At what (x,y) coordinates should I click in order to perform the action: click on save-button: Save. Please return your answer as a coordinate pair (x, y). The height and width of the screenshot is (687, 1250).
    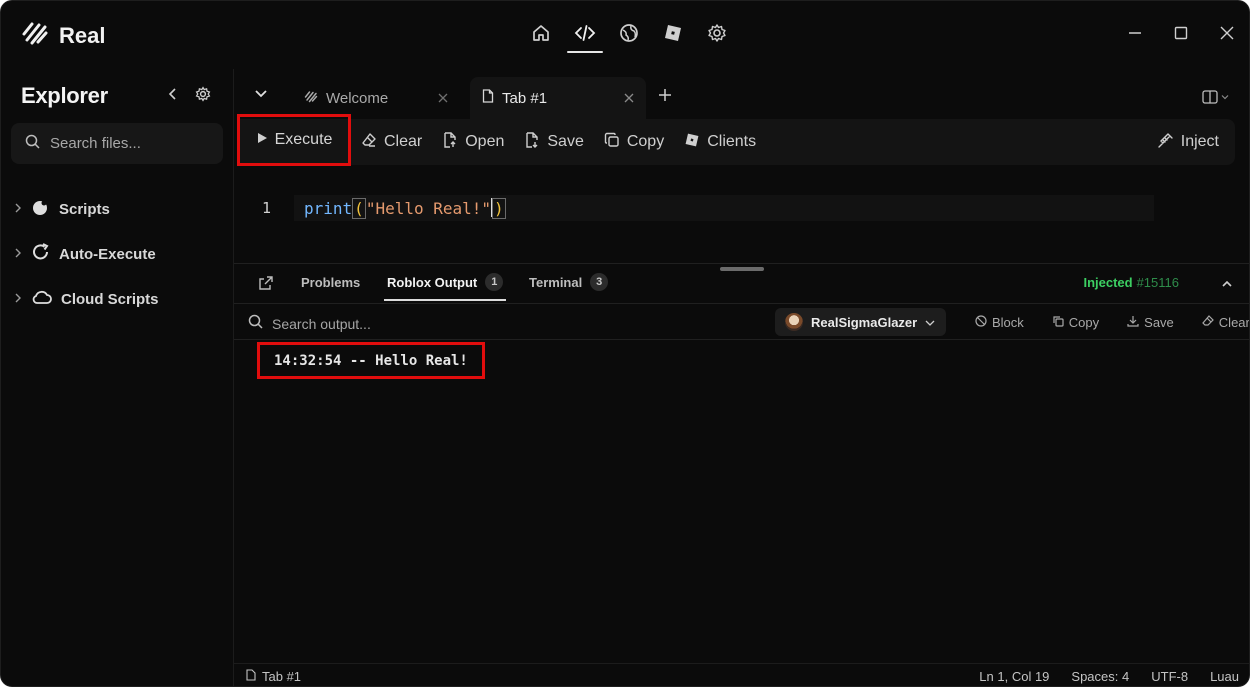
    Looking at the image, I should click on (553, 142).